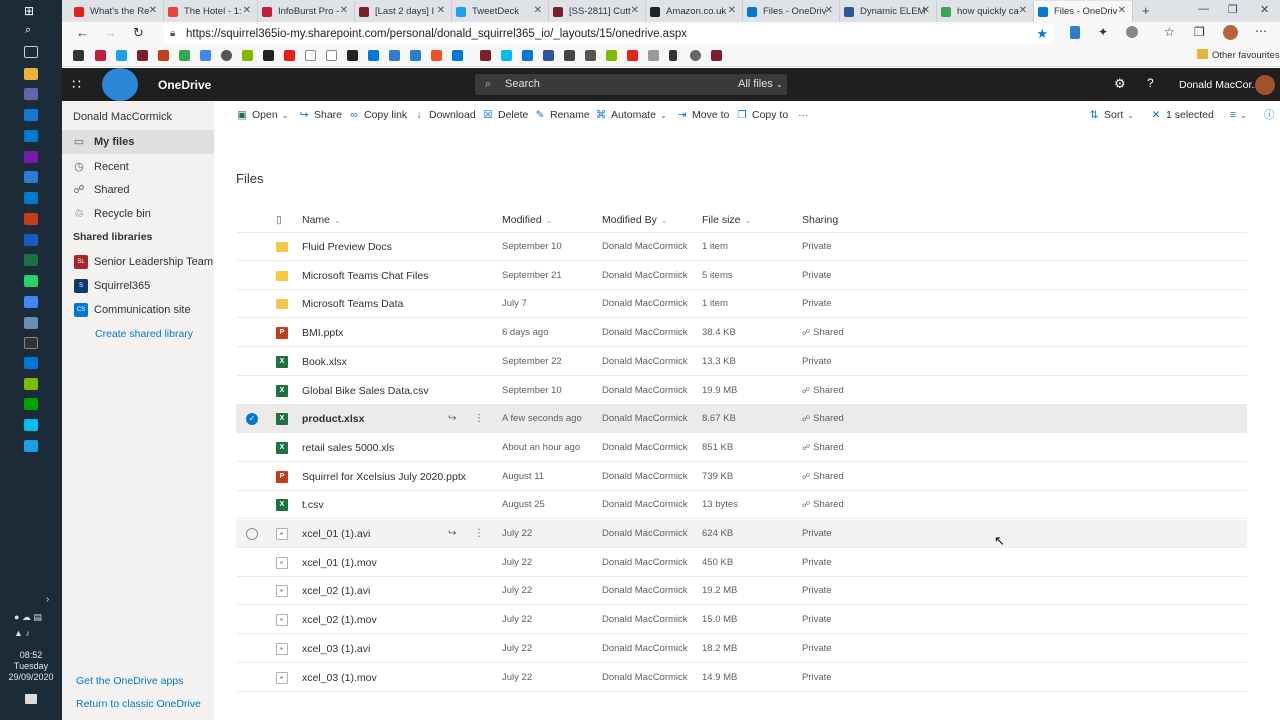  I want to click on sidebar-library-senior-leadership: SL Senior Leadership Team, so click(138, 262).